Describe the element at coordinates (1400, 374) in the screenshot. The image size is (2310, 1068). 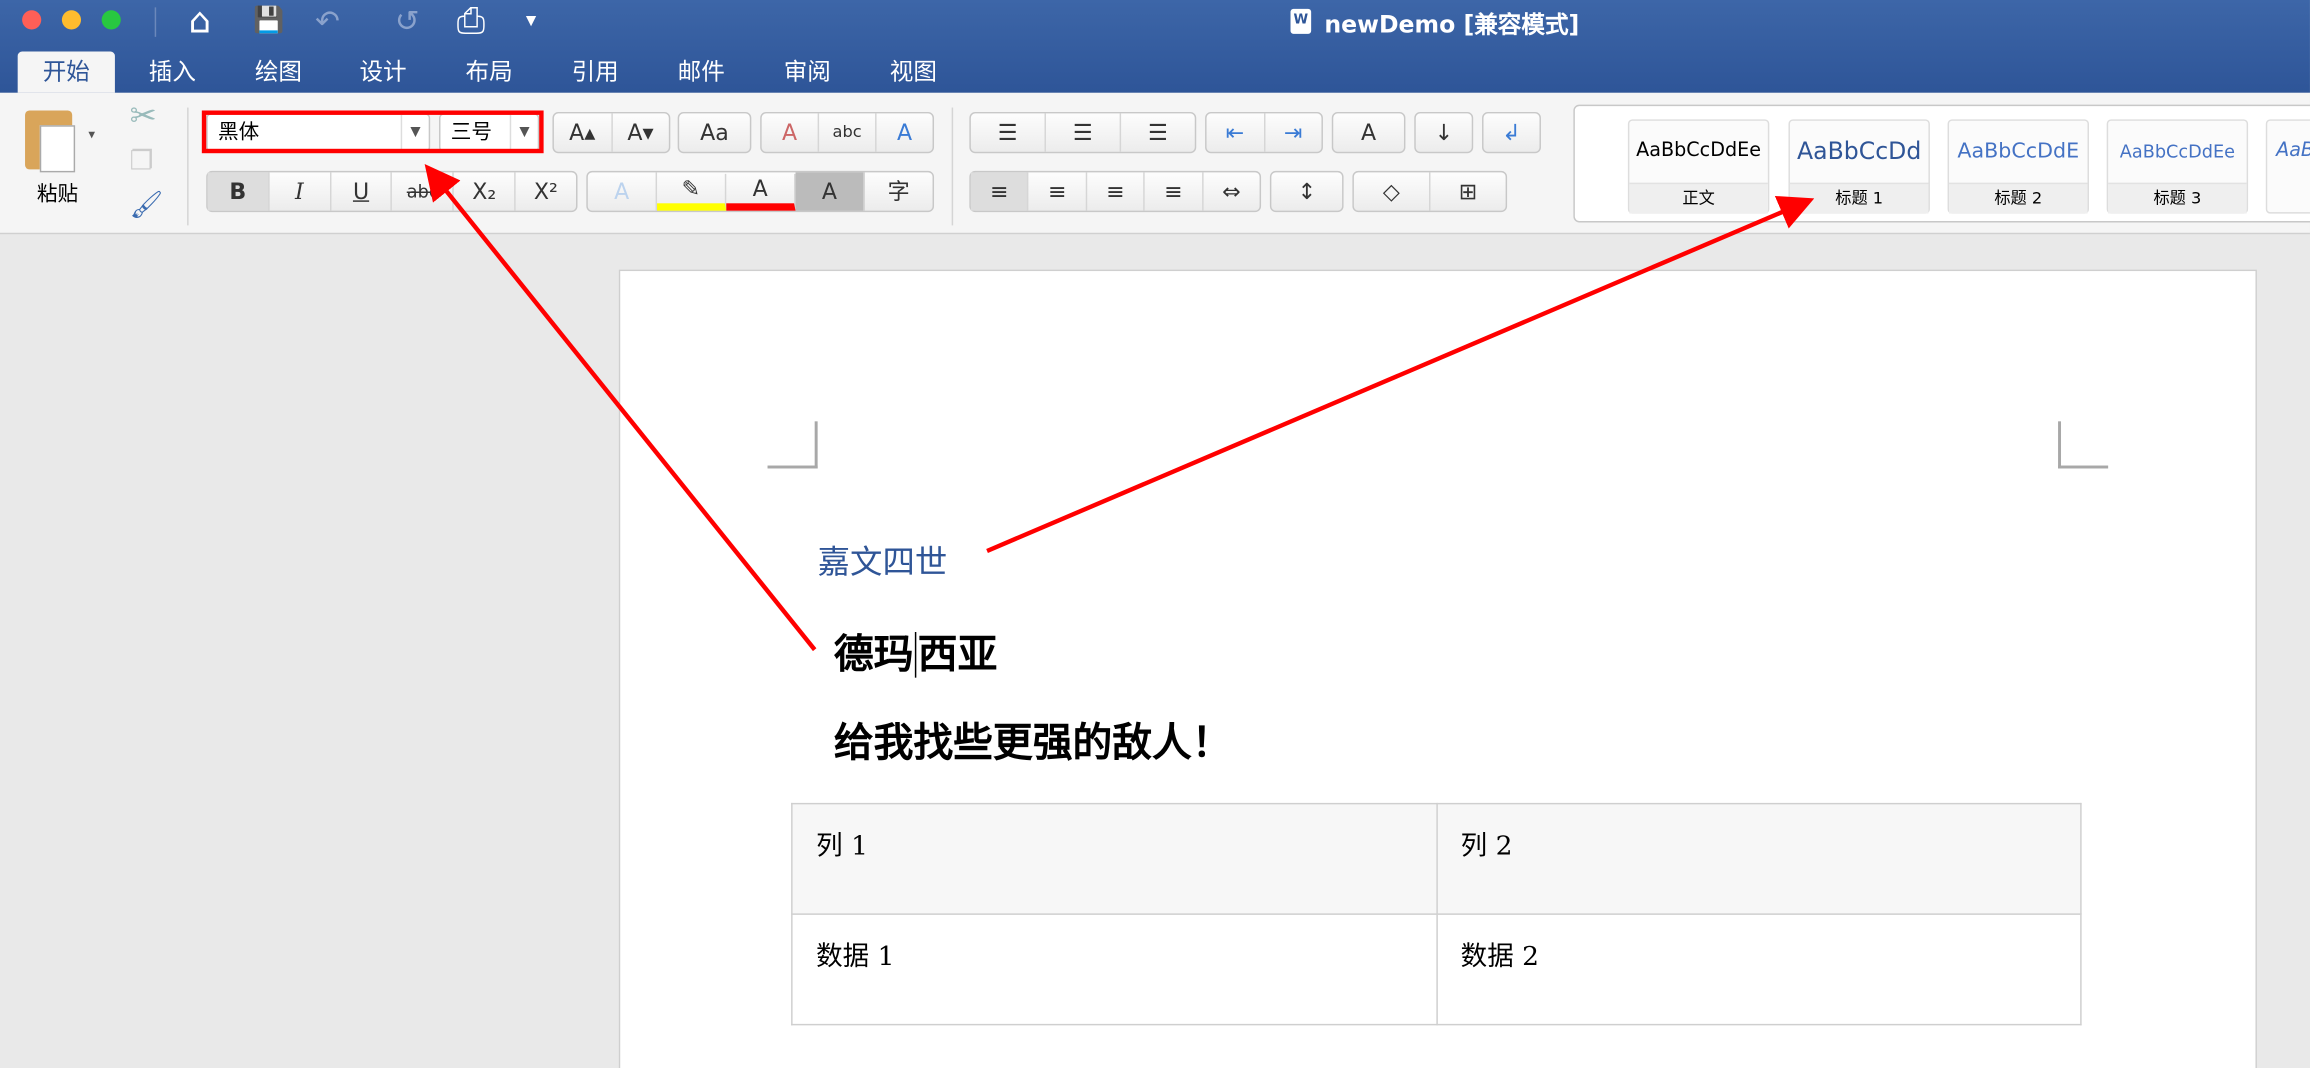
I see `annotation-arrow-style` at that location.